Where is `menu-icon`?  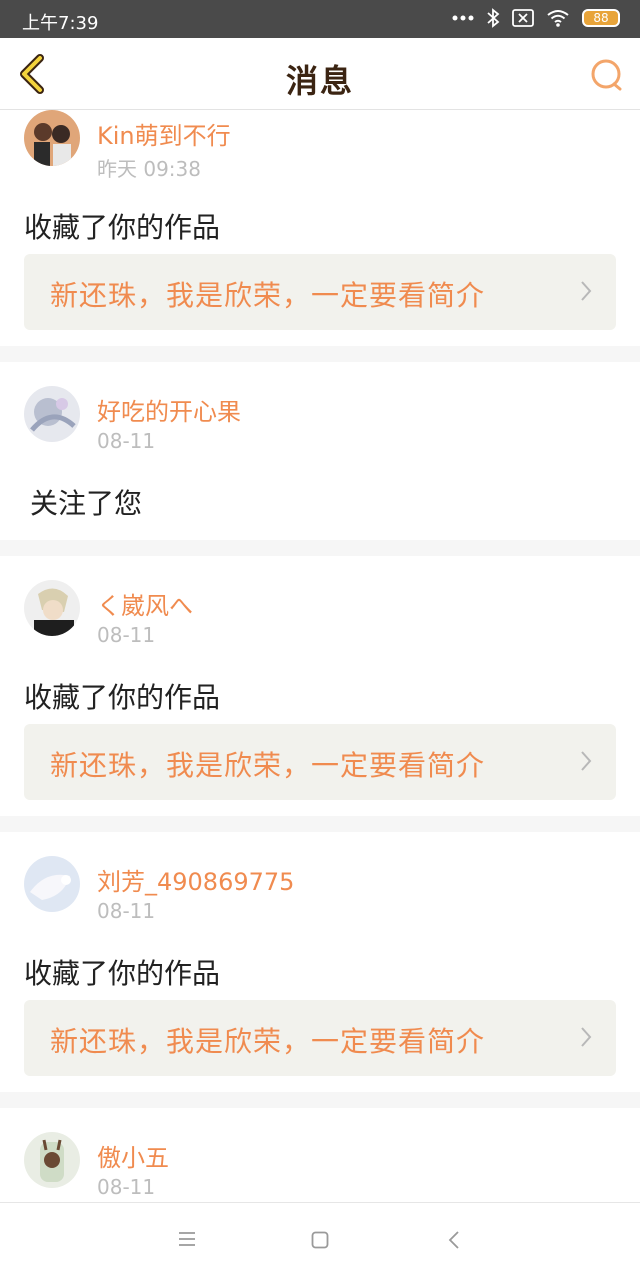
menu-icon is located at coordinates (187, 1241).